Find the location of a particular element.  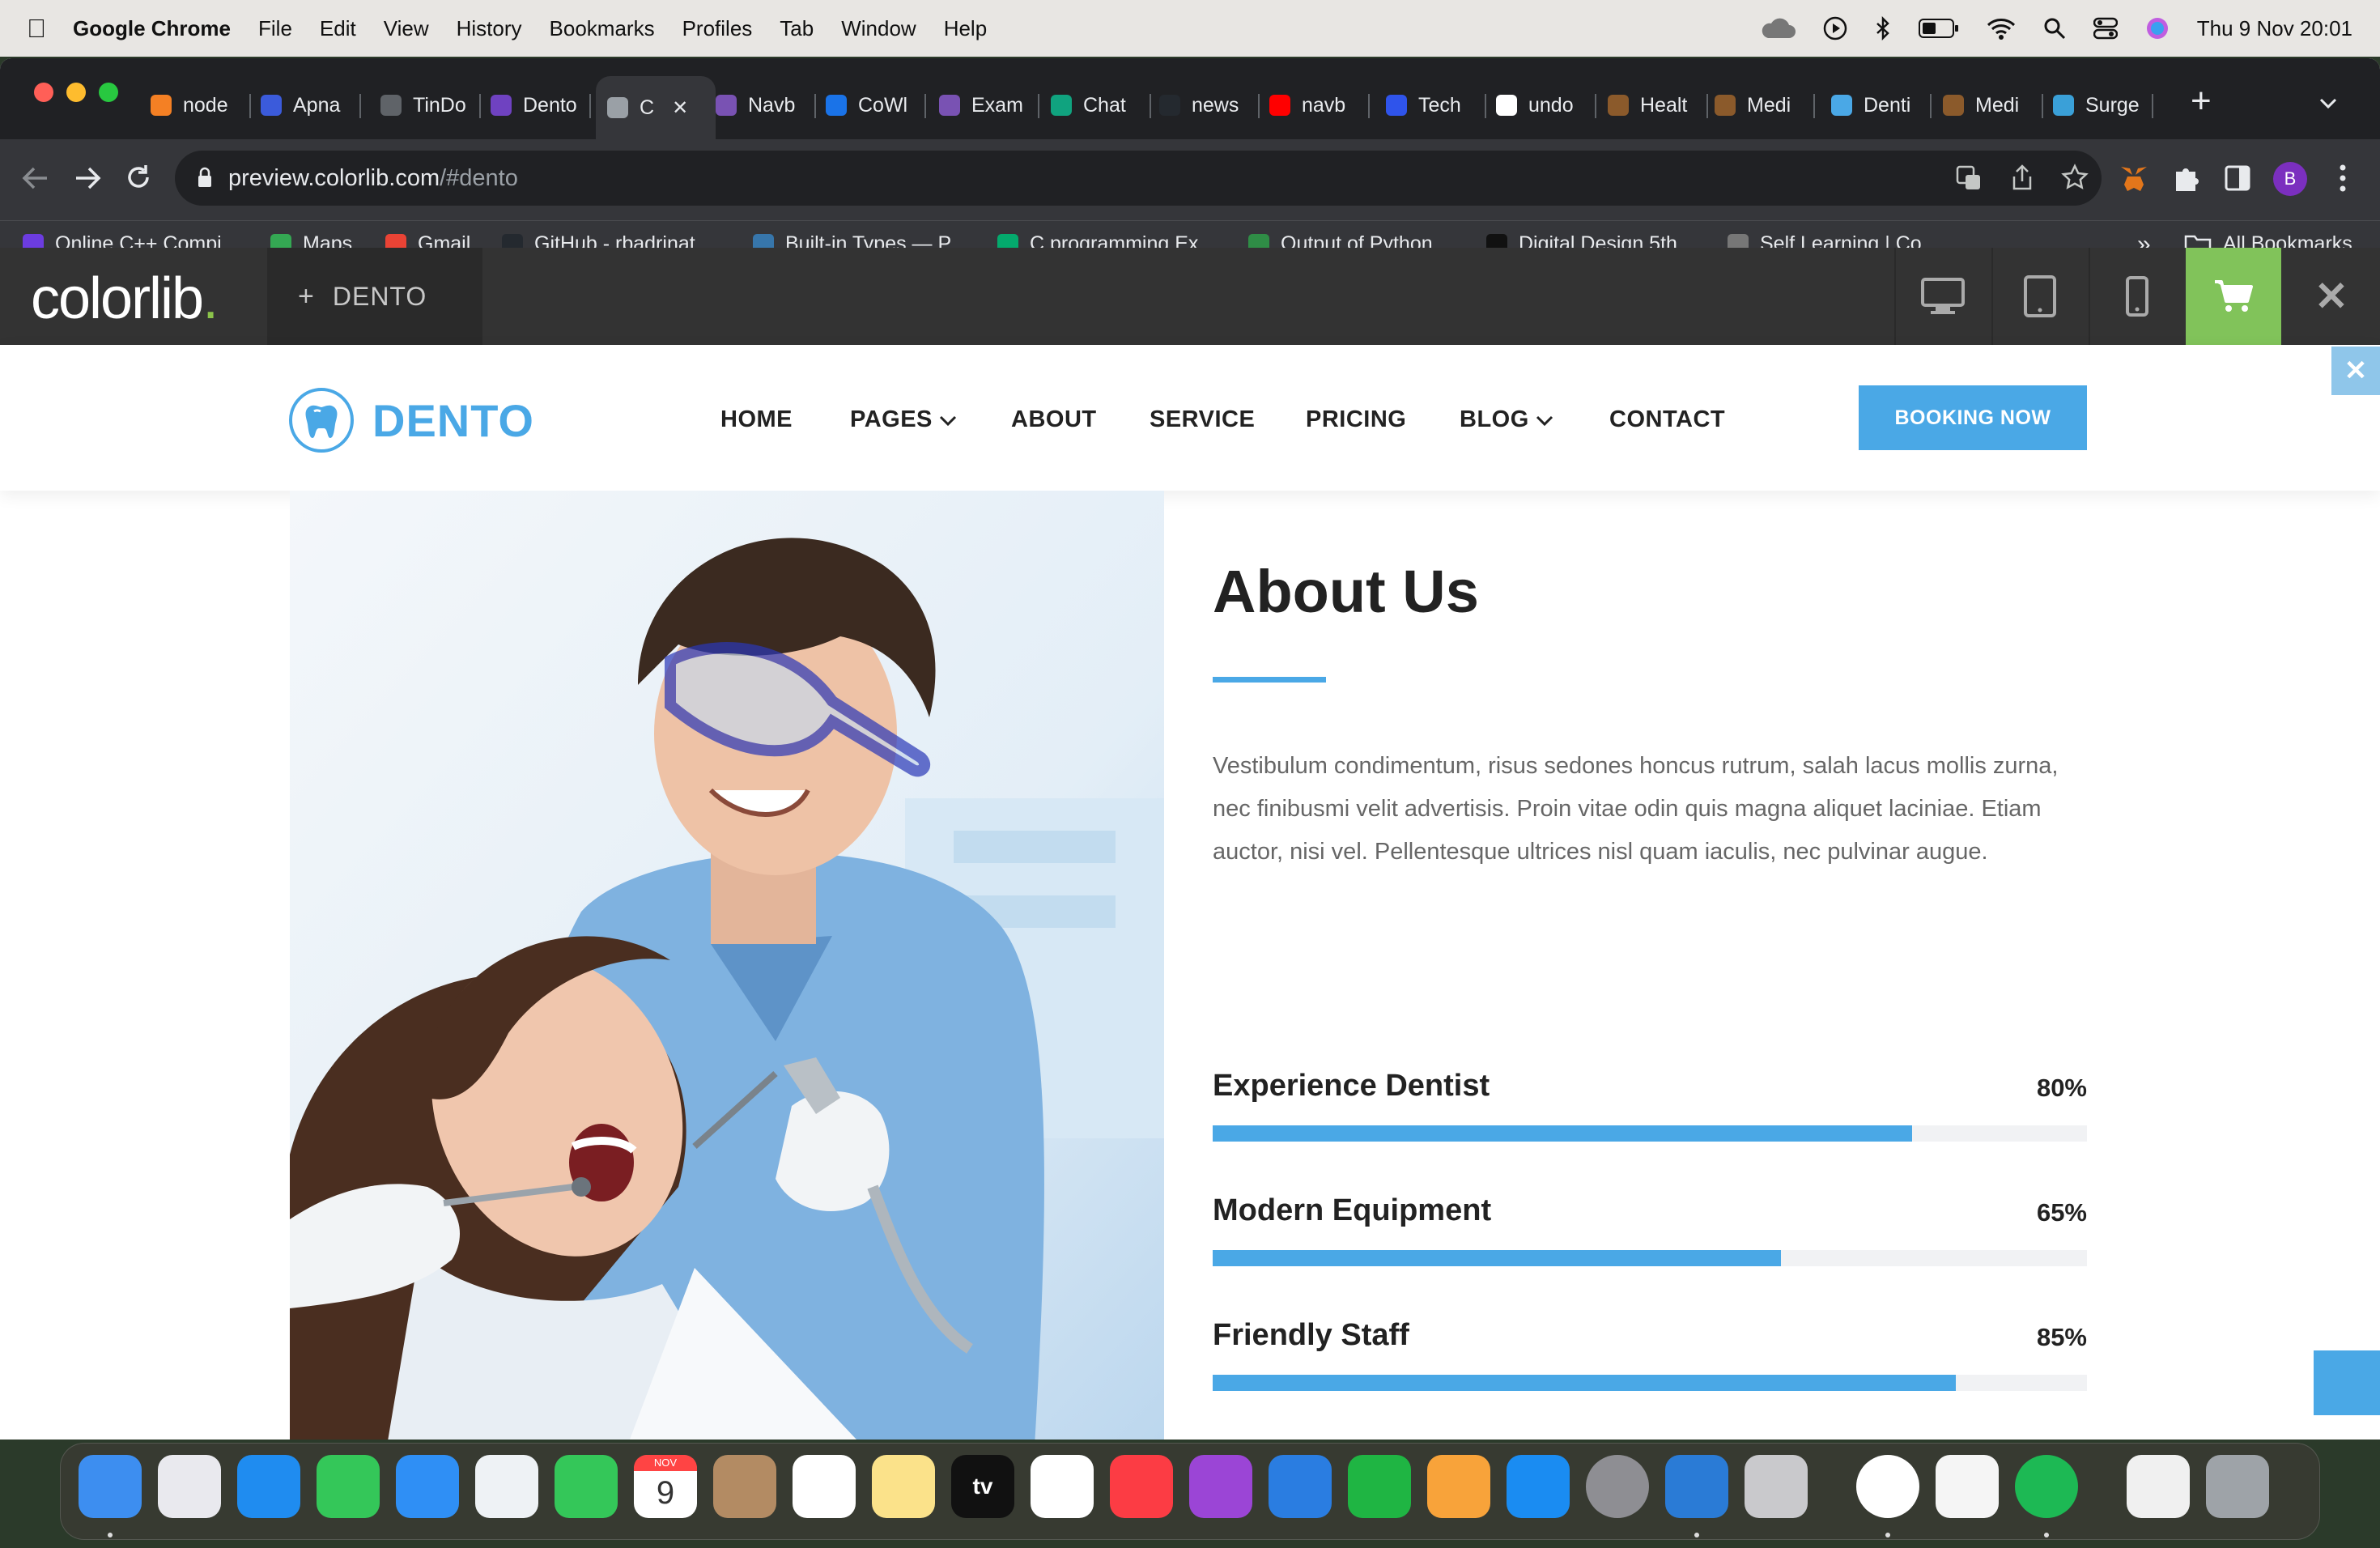

side-panel-icon is located at coordinates (2237, 178).